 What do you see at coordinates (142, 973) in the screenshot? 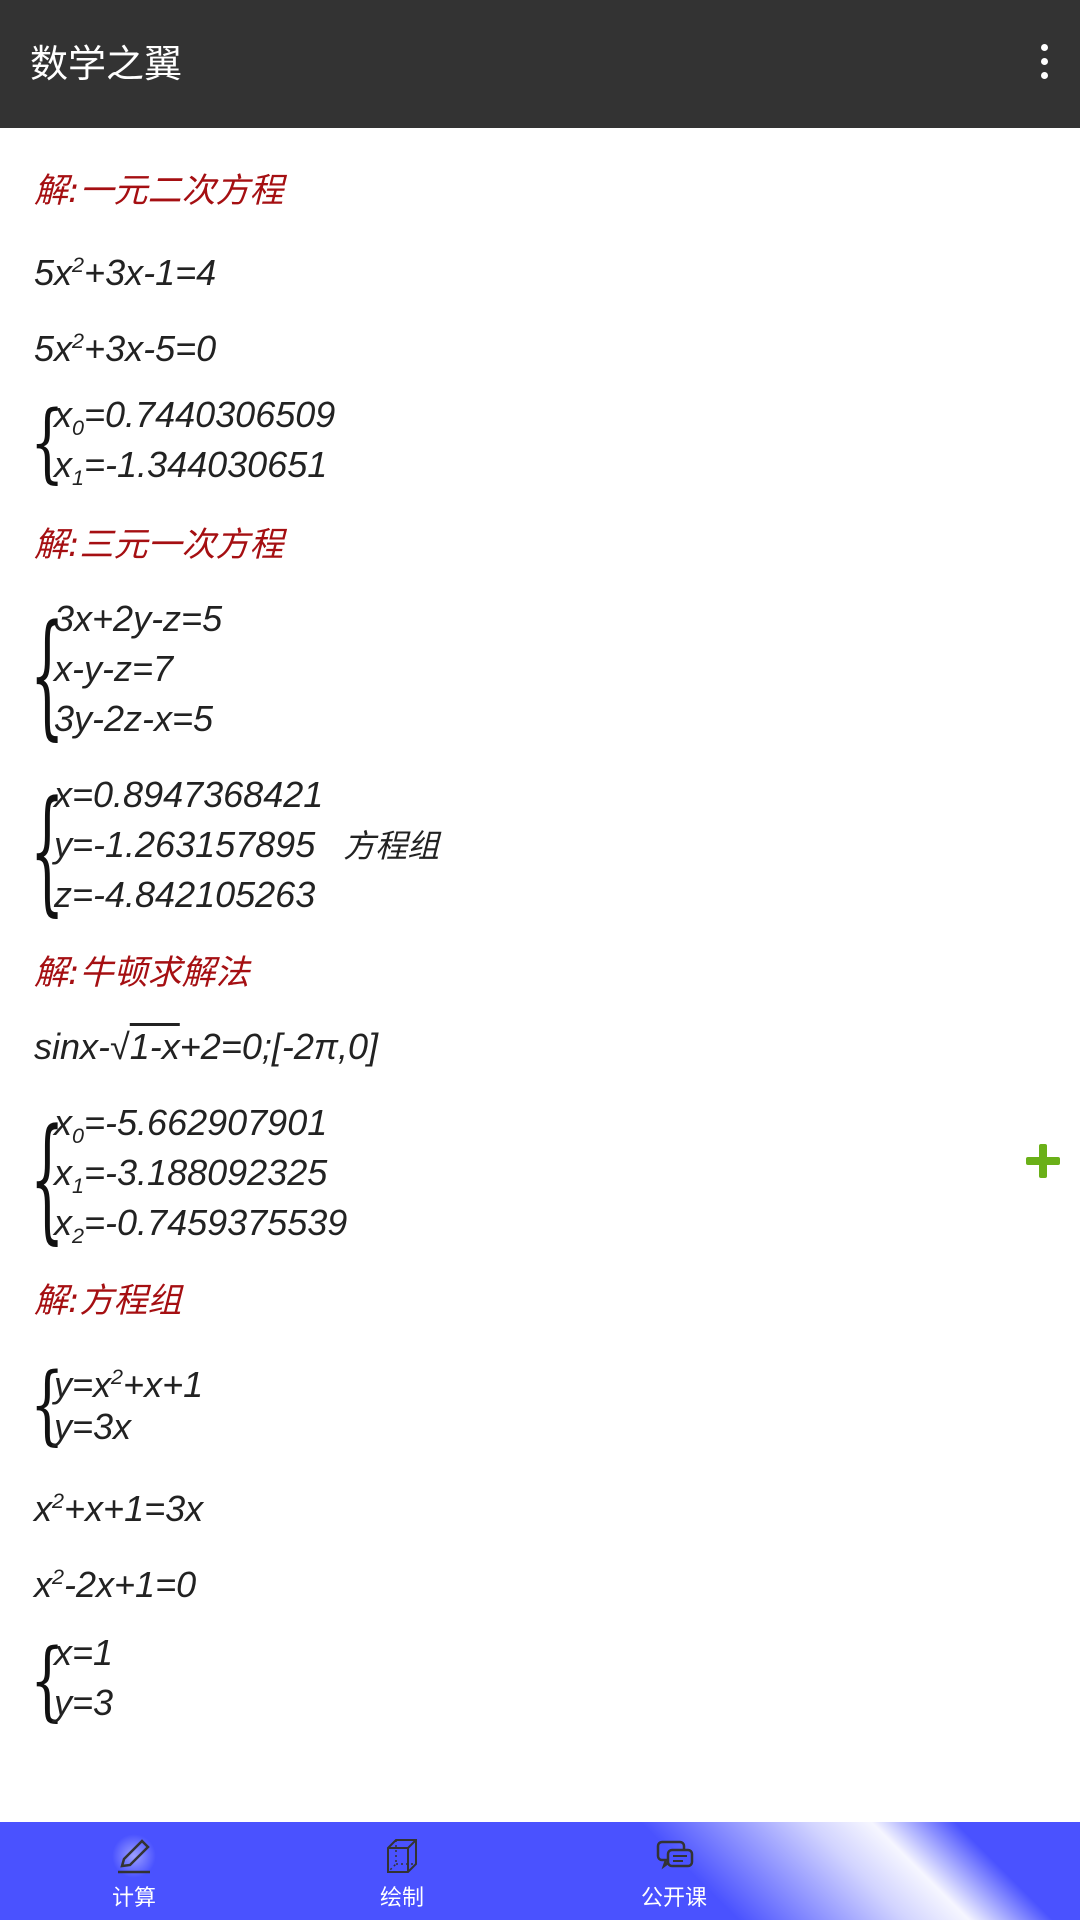
I see `section-heading-newton: 解:牛顿求解法` at bounding box center [142, 973].